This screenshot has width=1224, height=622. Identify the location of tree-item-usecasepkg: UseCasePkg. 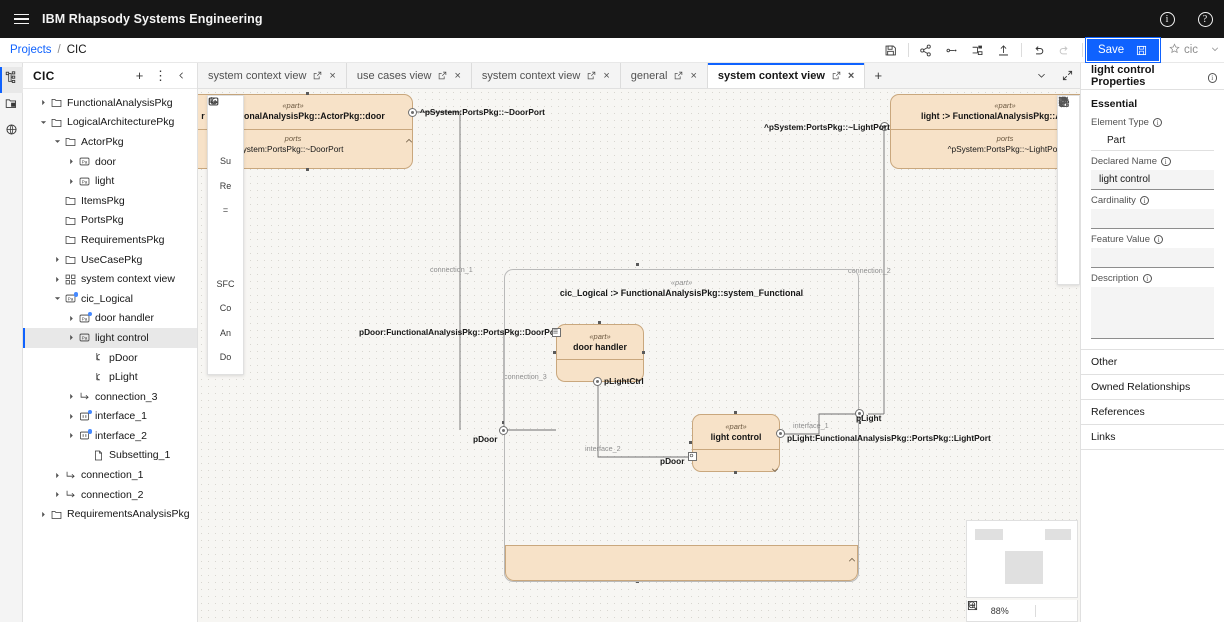
(110, 260).